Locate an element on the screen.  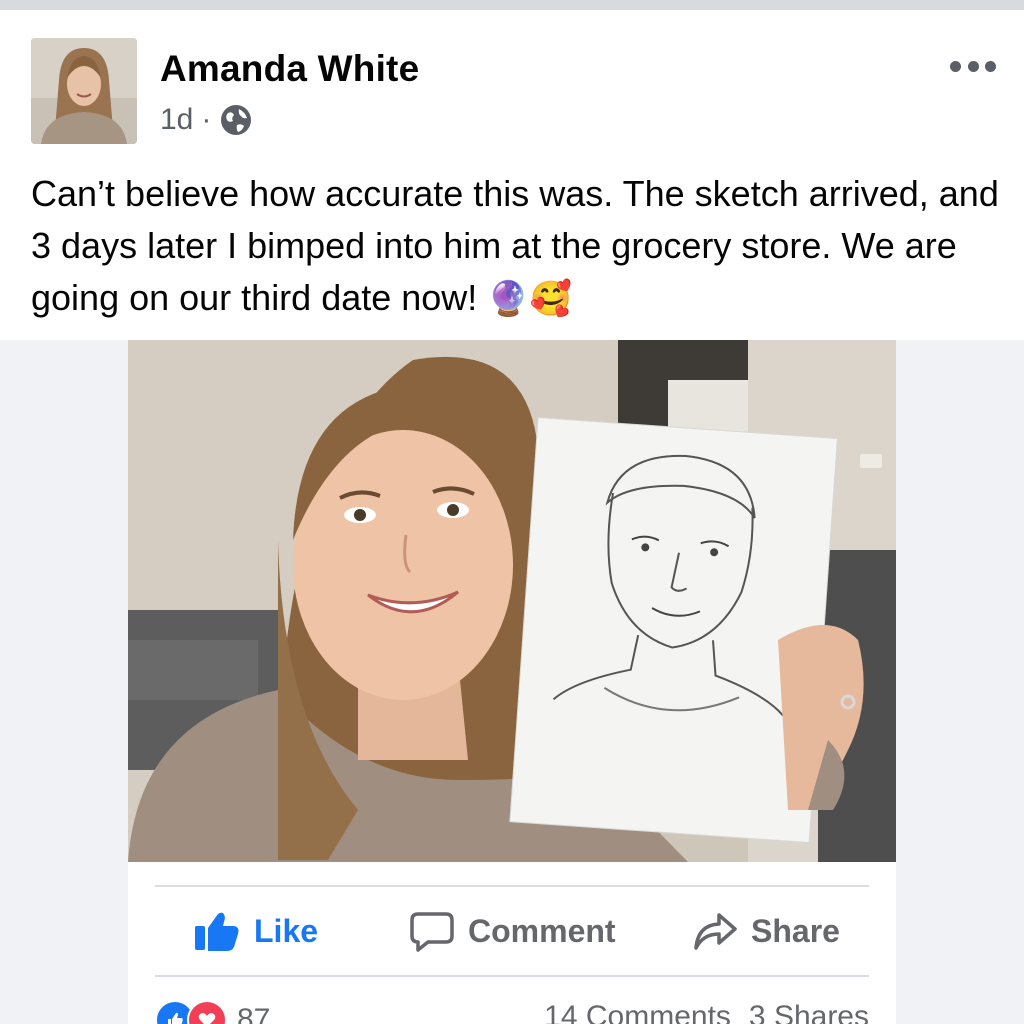
actions-bottom-divider is located at coordinates (512, 976).